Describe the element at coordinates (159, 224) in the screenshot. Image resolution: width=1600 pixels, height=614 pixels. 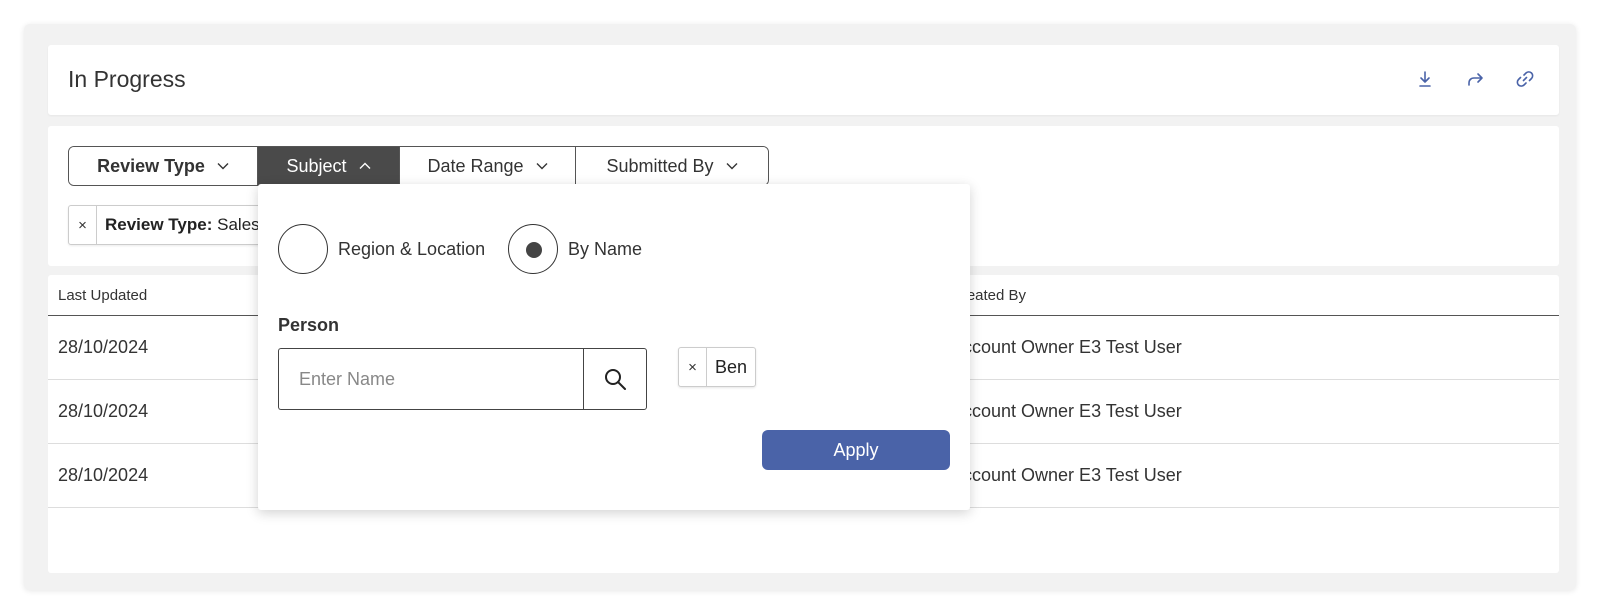
I see `applied-filter-key: Review Type:` at that location.